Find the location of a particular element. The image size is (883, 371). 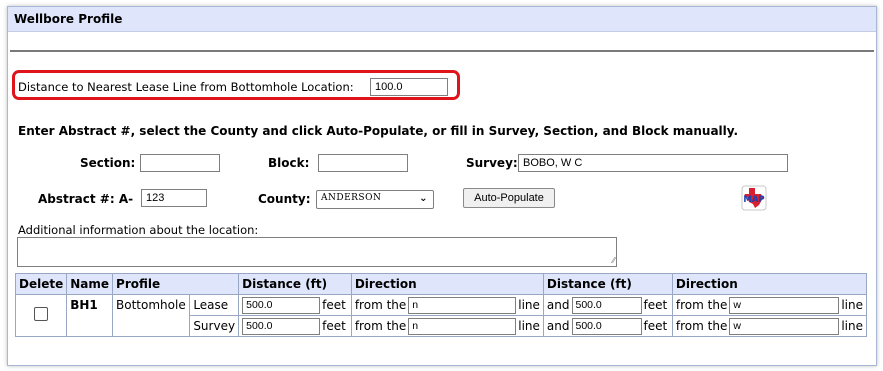

survey-distance-2-cell: and 500.0 feet is located at coordinates (607, 326).